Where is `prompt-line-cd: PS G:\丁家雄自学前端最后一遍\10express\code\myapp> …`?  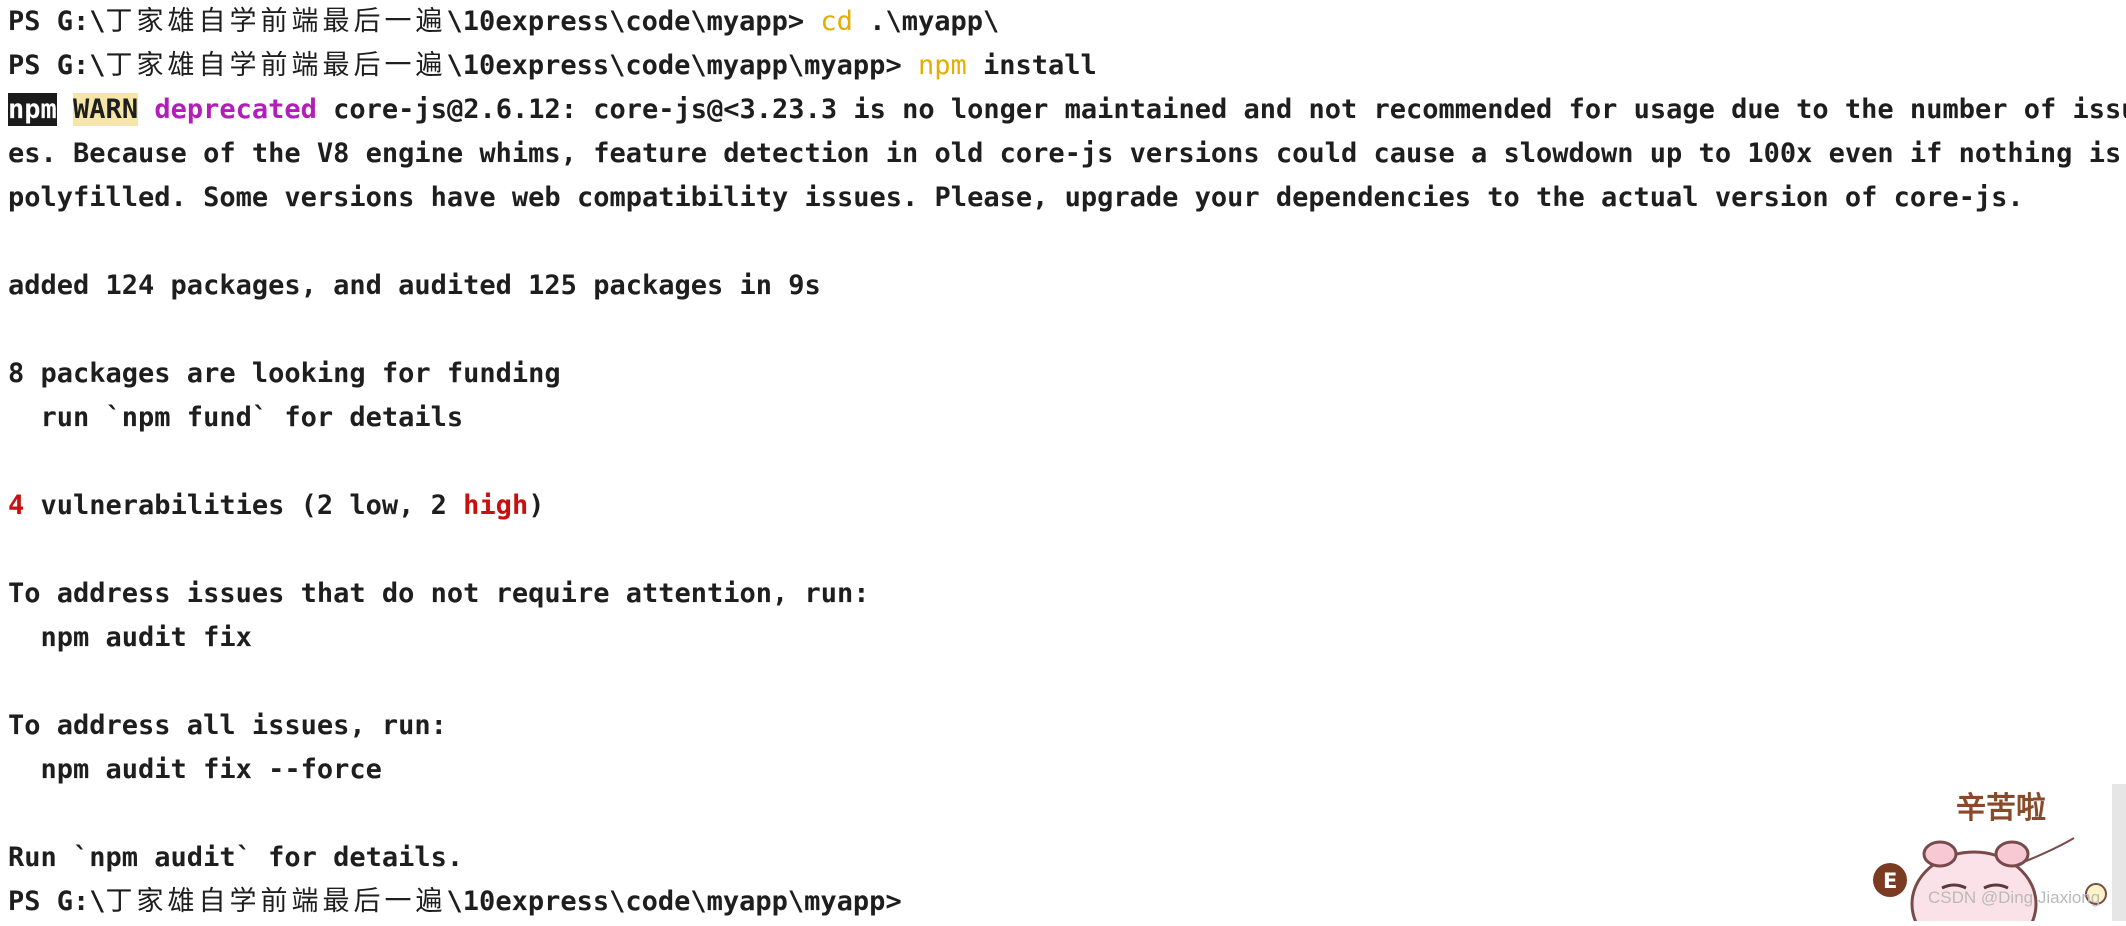 prompt-line-cd: PS G:\丁家雄自学前端最后一遍\10express\code\myapp> … is located at coordinates (1067, 22).